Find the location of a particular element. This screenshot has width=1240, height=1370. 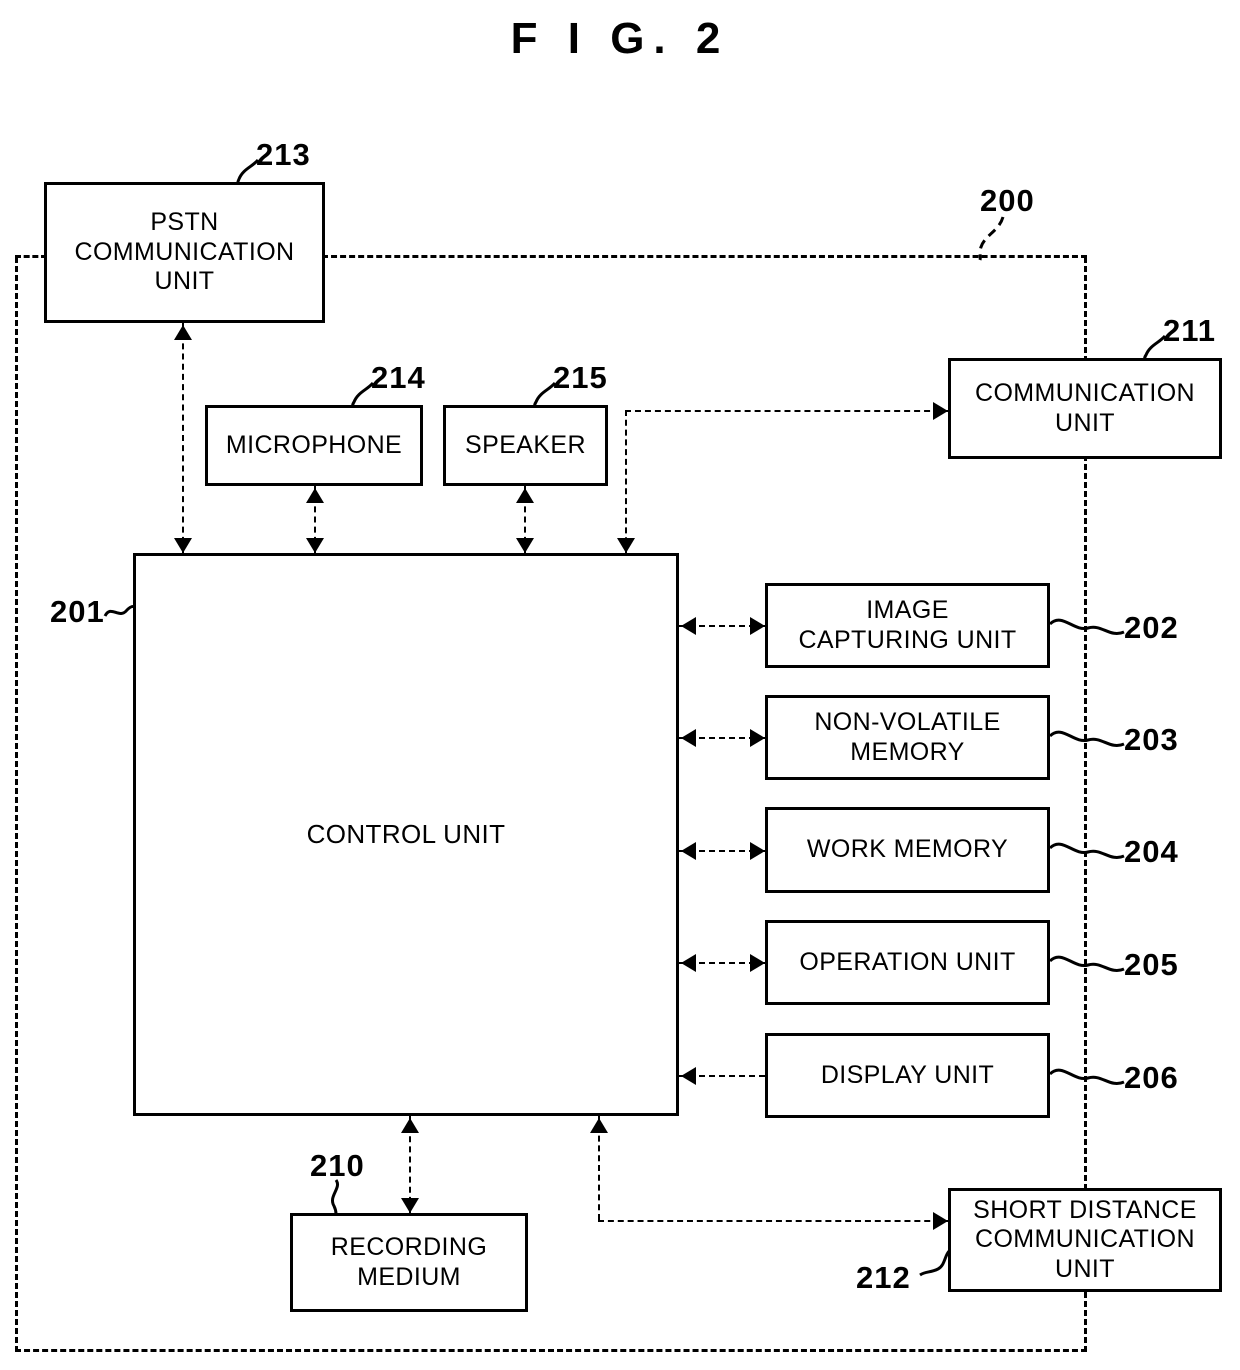

ref-214: 214 is located at coordinates (398, 377).